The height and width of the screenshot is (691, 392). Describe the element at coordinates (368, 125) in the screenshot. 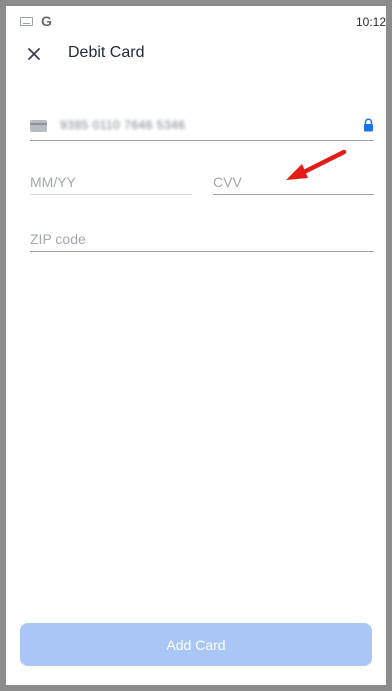

I see `lock-icon` at that location.